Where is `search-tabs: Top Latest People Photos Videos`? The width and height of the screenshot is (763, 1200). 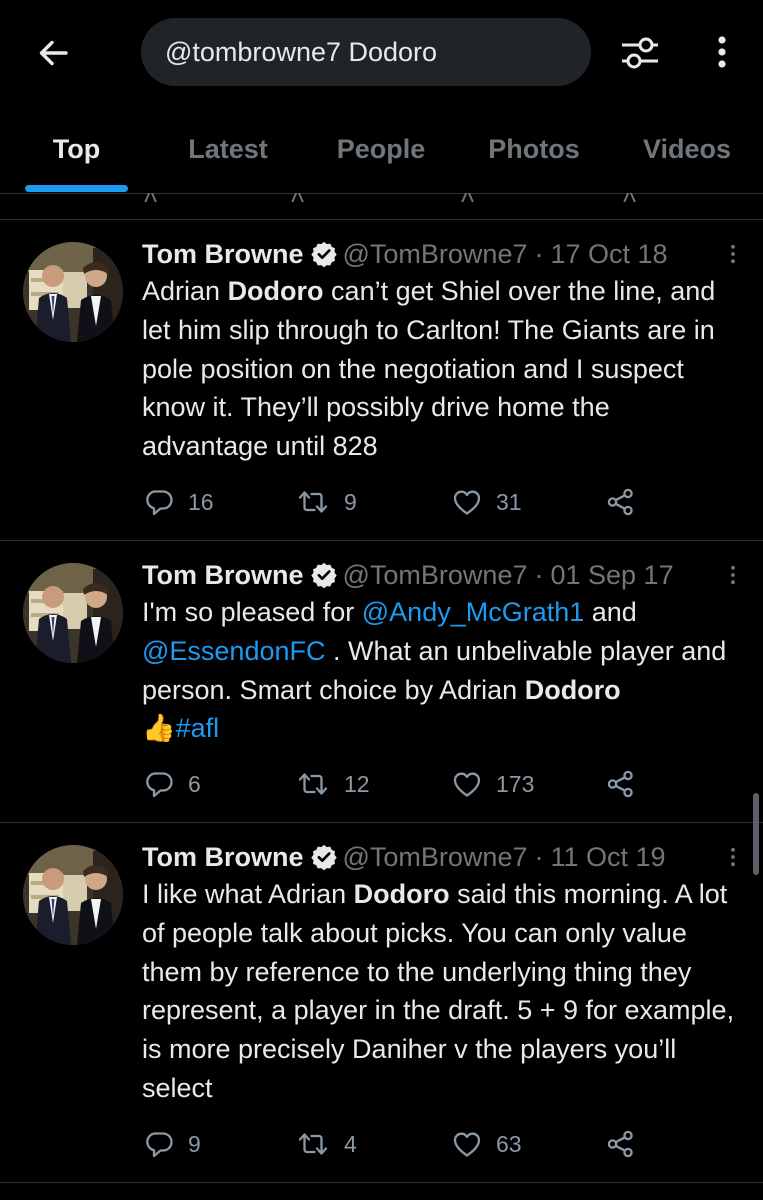 search-tabs: Top Latest People Photos Videos is located at coordinates (381, 149).